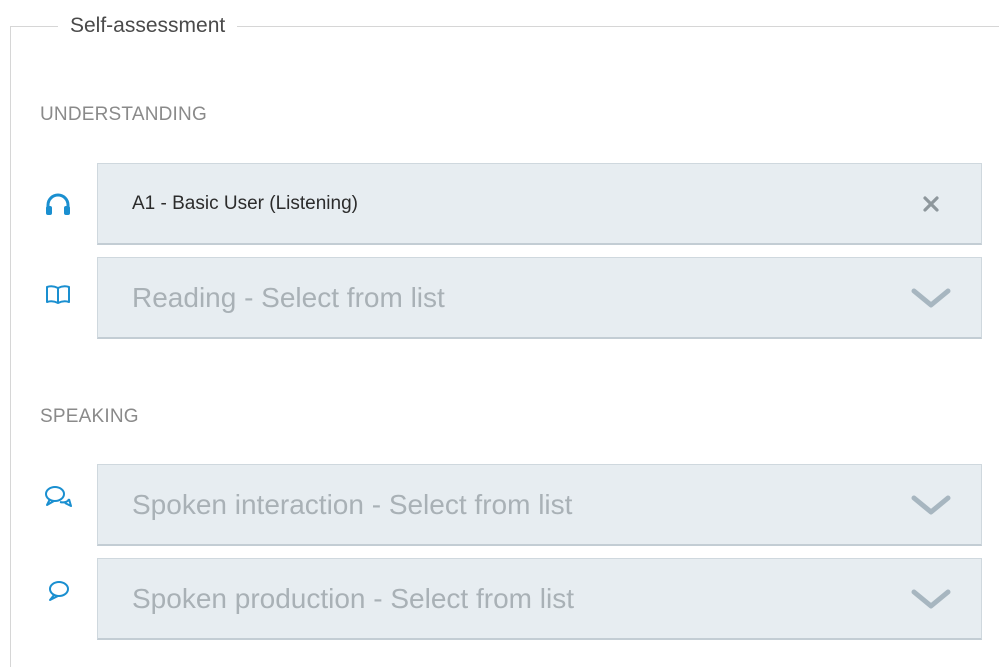 Image resolution: width=999 pixels, height=667 pixels. Describe the element at coordinates (539, 298) in the screenshot. I see `reading-select: Reading - Select from list` at that location.